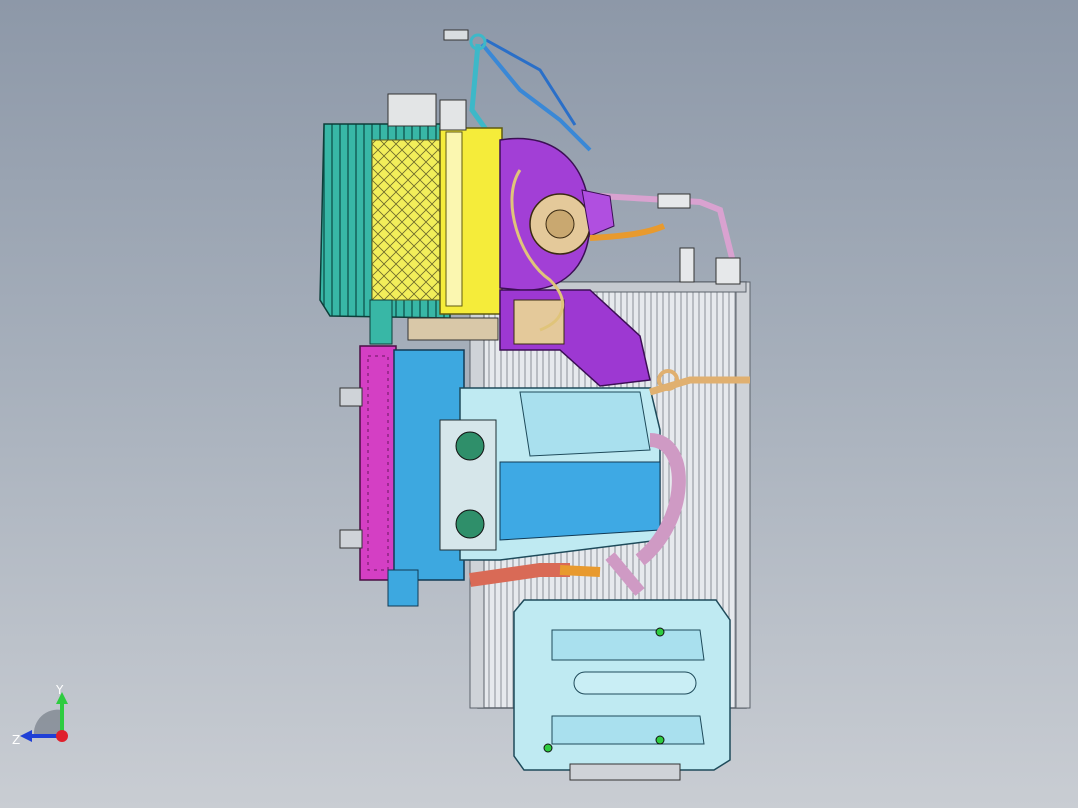 This screenshot has width=1078, height=808. What do you see at coordinates (385, 219) in the screenshot?
I see `cyan-filter-housing` at bounding box center [385, 219].